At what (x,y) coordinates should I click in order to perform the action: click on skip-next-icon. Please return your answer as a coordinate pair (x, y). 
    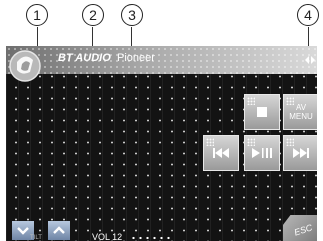
    Looking at the image, I should click on (301, 153).